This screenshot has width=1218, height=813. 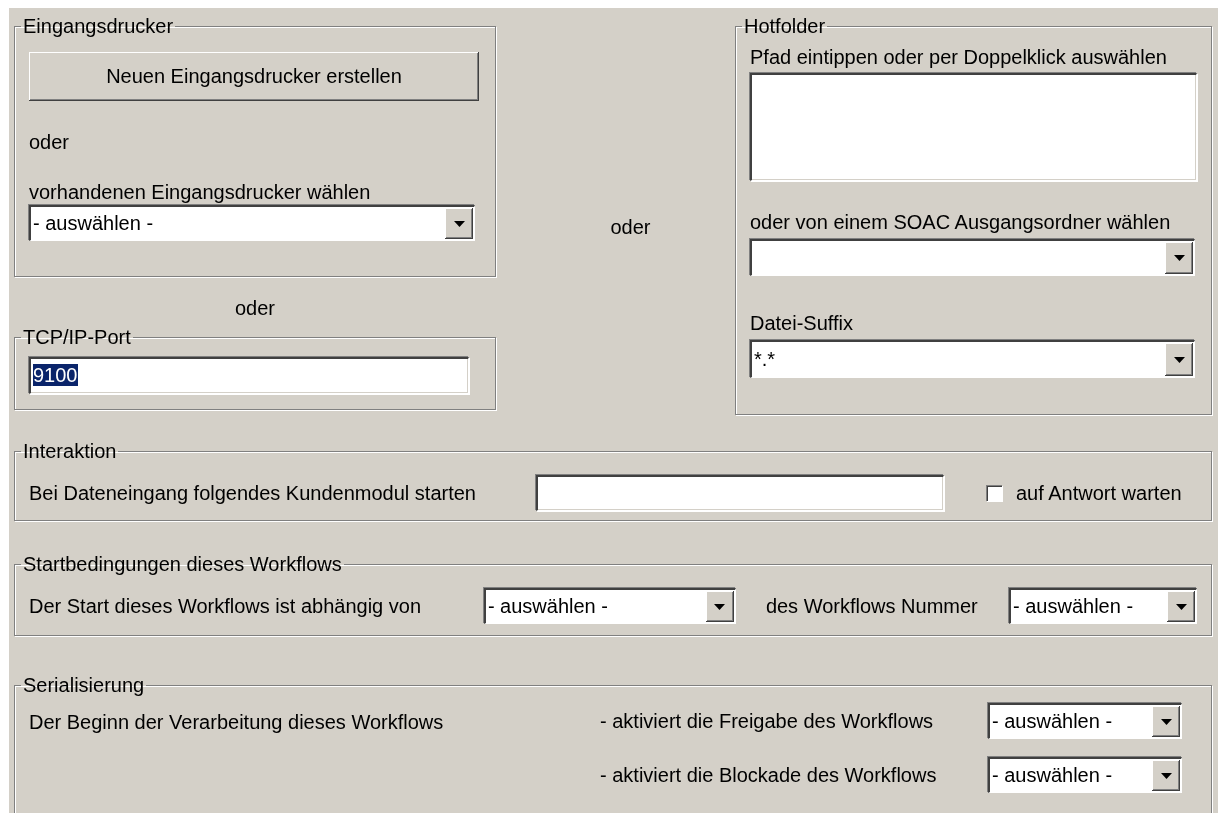 What do you see at coordinates (253, 493) in the screenshot?
I see `module-label: Bei Dateneingang folgendes Kundenmodul starten` at bounding box center [253, 493].